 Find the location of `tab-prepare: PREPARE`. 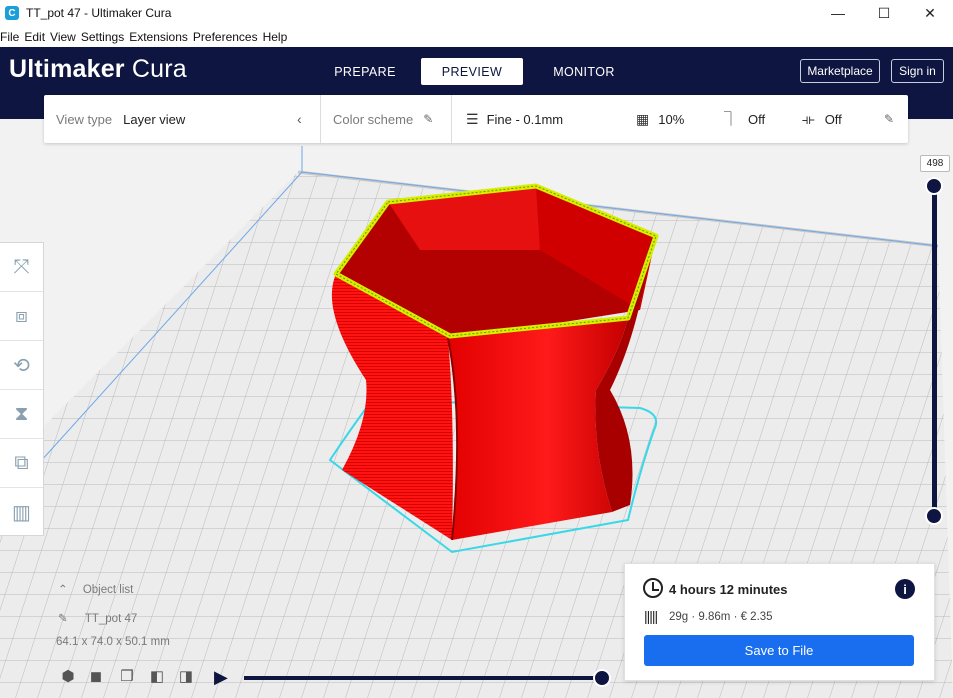

tab-prepare: PREPARE is located at coordinates (365, 71).